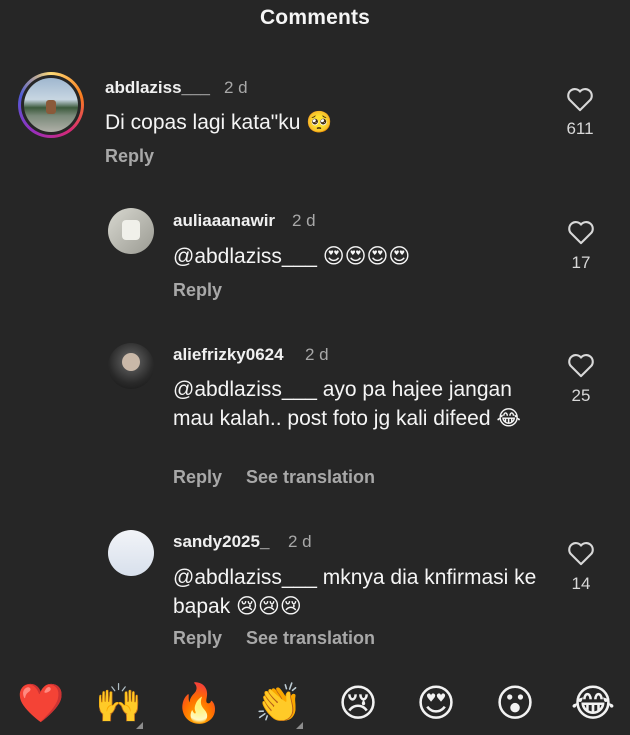 The width and height of the screenshot is (630, 735). What do you see at coordinates (198, 703) in the screenshot?
I see `fire-emoji-icon: 🔥` at bounding box center [198, 703].